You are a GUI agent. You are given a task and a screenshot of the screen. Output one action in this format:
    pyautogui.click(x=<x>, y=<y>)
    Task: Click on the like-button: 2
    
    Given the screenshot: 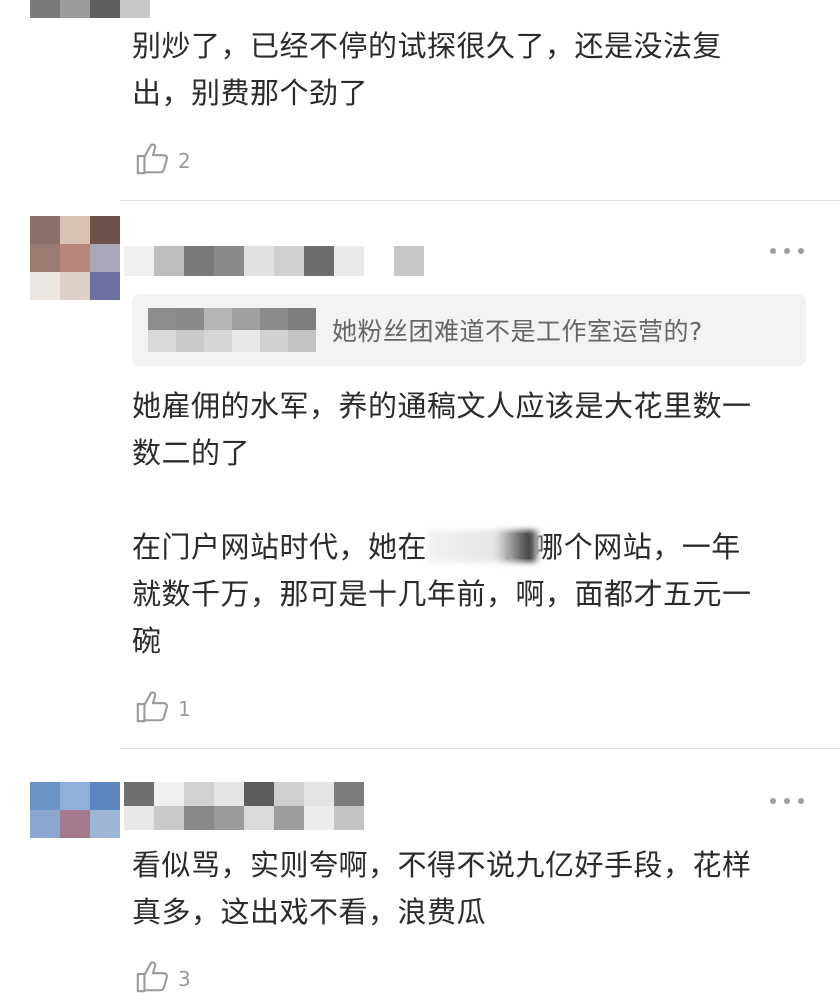 What is the action you would take?
    pyautogui.click(x=162, y=158)
    